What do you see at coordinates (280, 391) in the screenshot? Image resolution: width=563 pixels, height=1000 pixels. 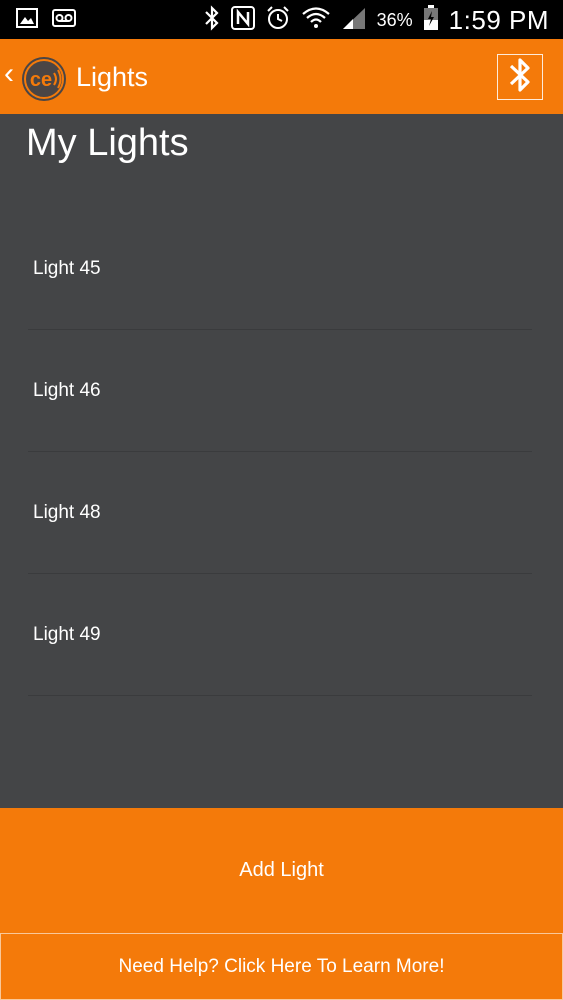 I see `light-list-item: Light 46` at bounding box center [280, 391].